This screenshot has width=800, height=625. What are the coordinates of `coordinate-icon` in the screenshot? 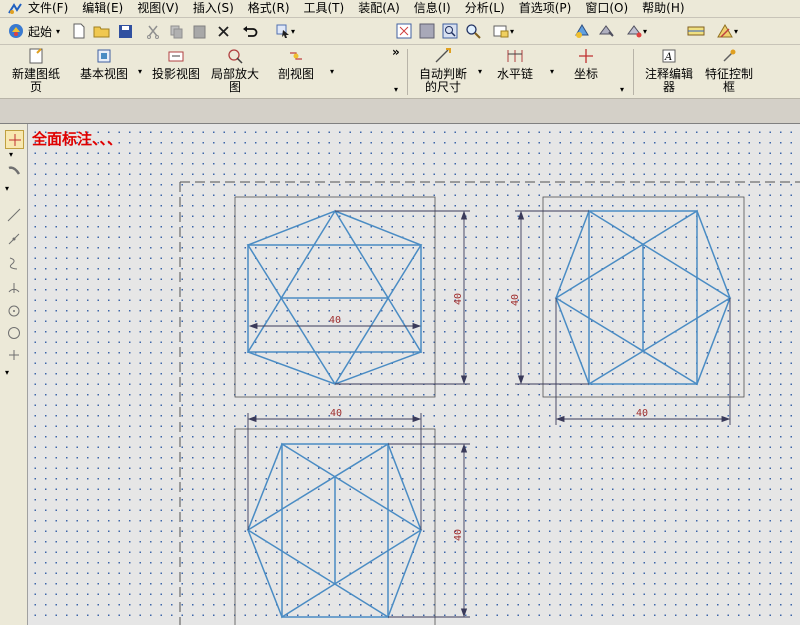 It's located at (586, 56).